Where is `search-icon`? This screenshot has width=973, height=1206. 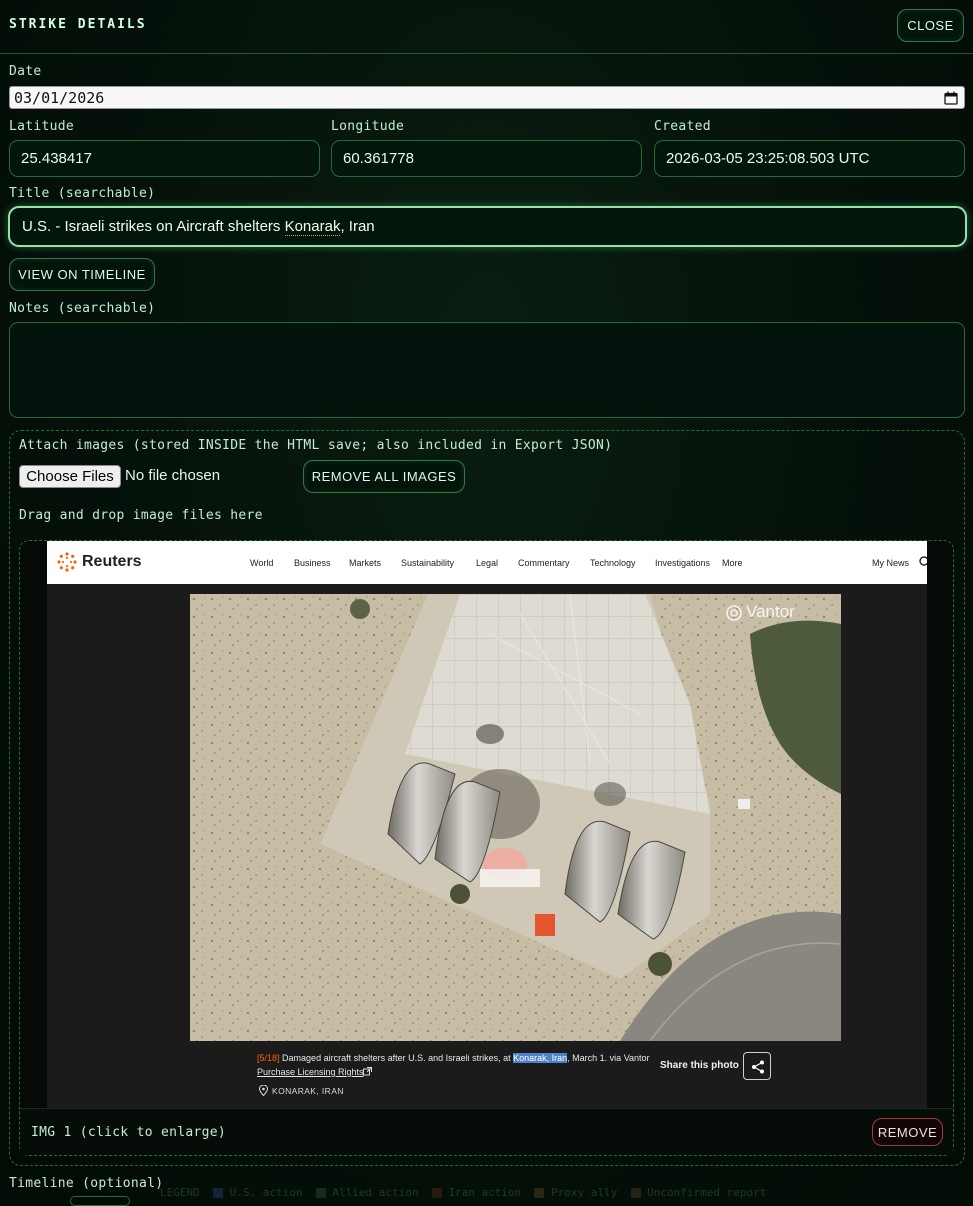
search-icon is located at coordinates (923, 561).